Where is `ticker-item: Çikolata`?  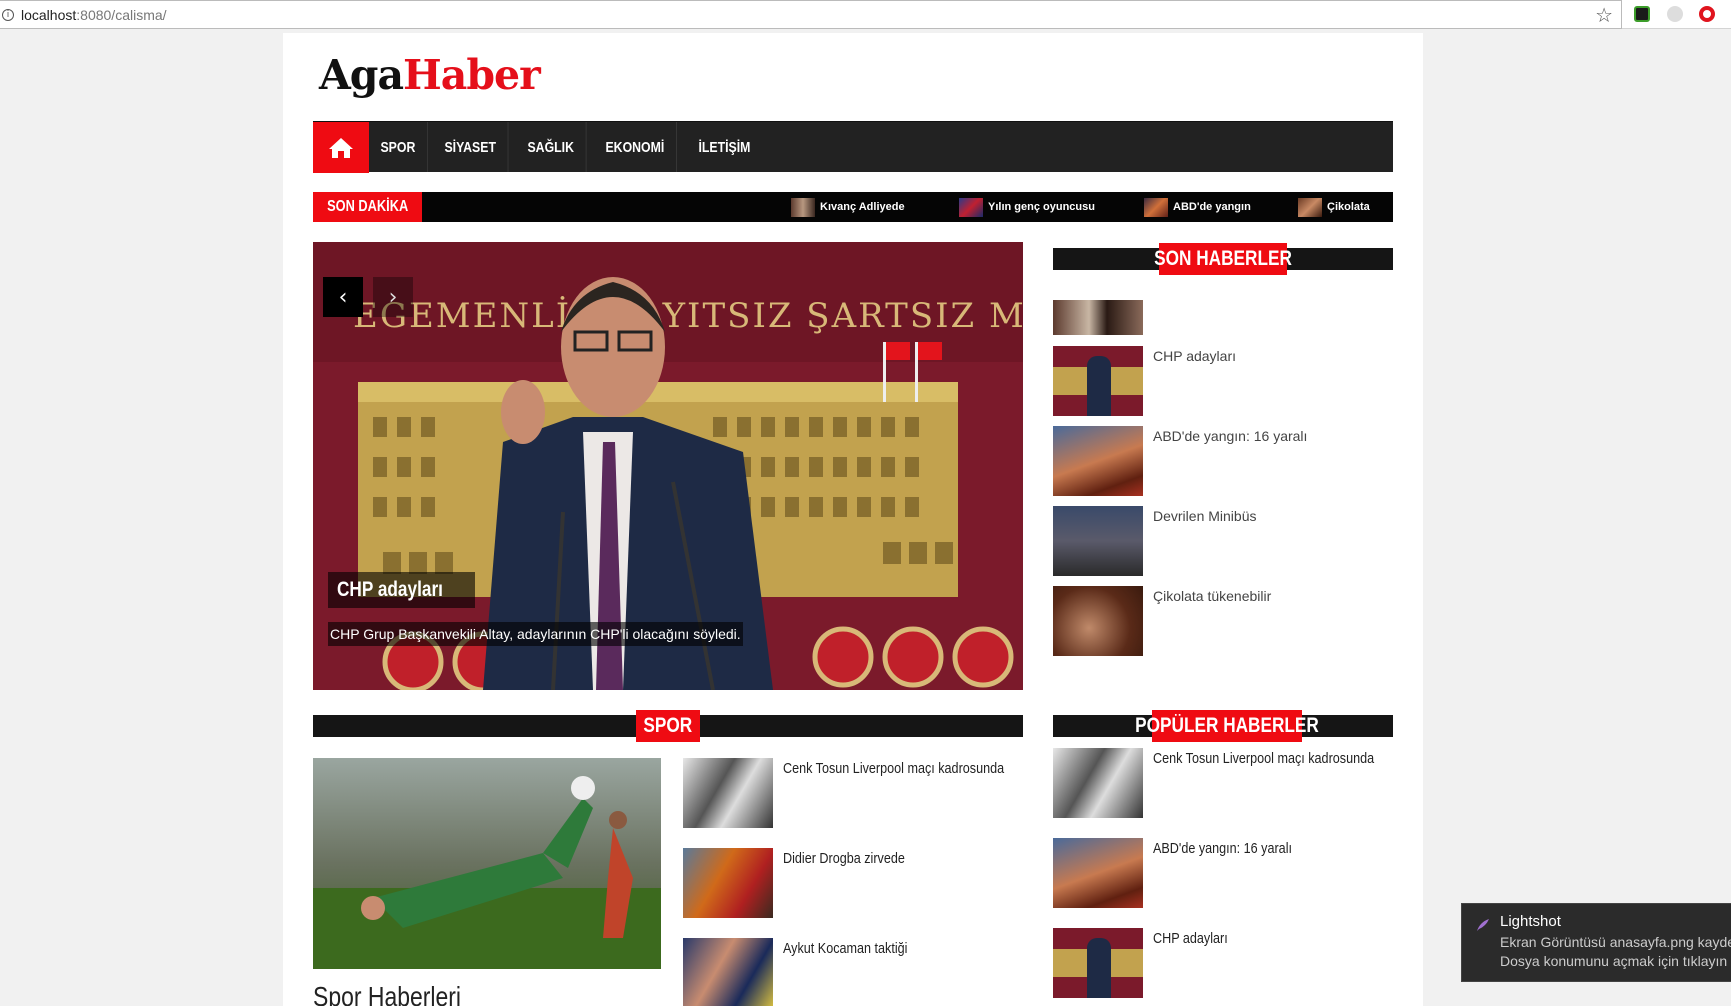 ticker-item: Çikolata is located at coordinates (1334, 207).